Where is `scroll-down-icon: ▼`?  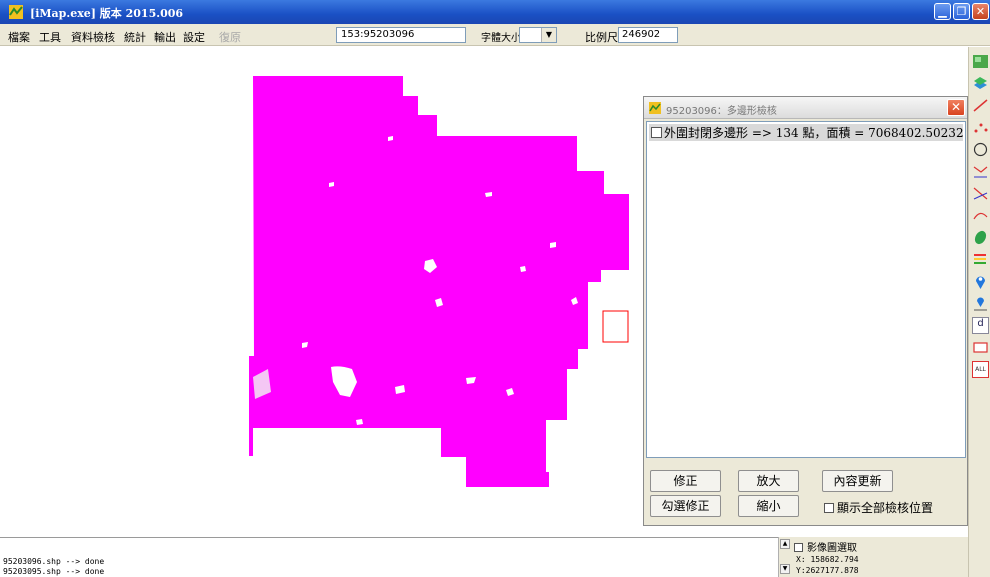 scroll-down-icon: ▼ is located at coordinates (785, 569).